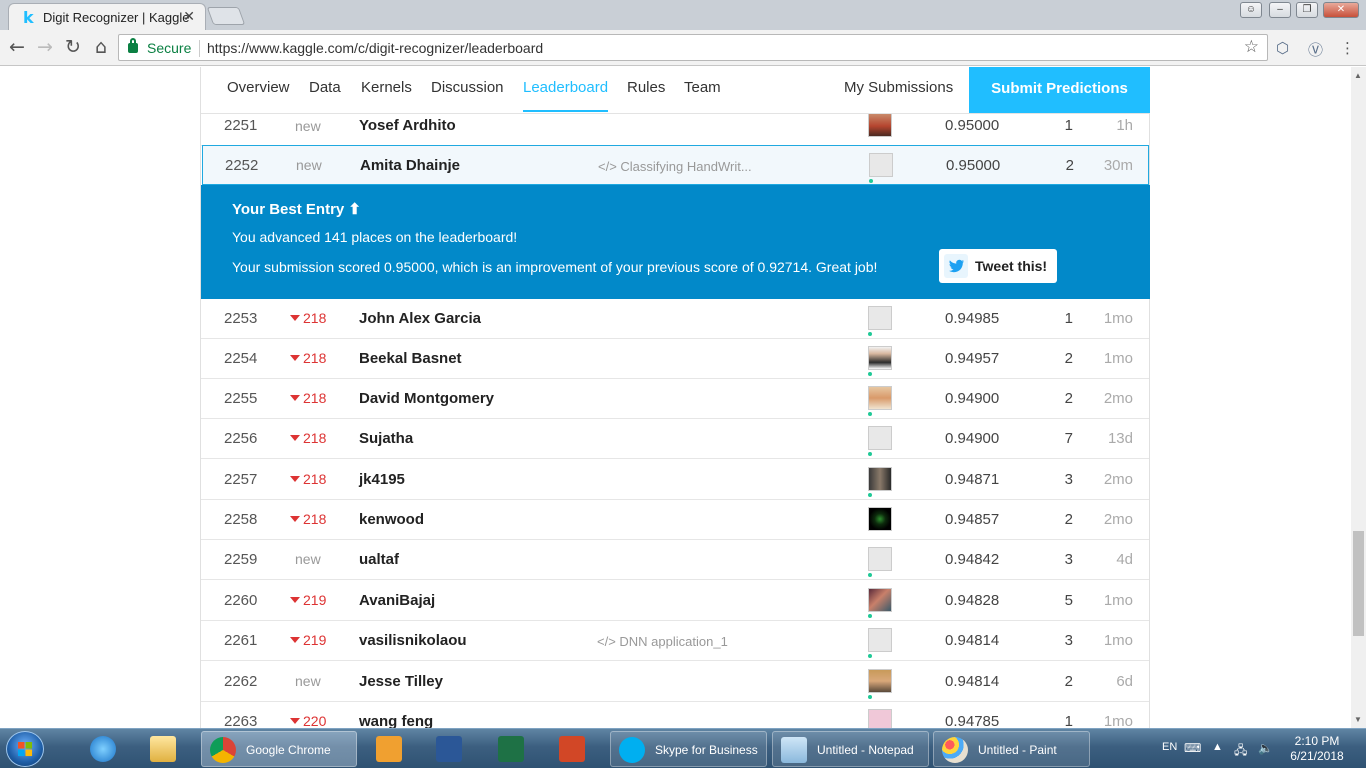  I want to click on forward-icon: →, so click(45, 47).